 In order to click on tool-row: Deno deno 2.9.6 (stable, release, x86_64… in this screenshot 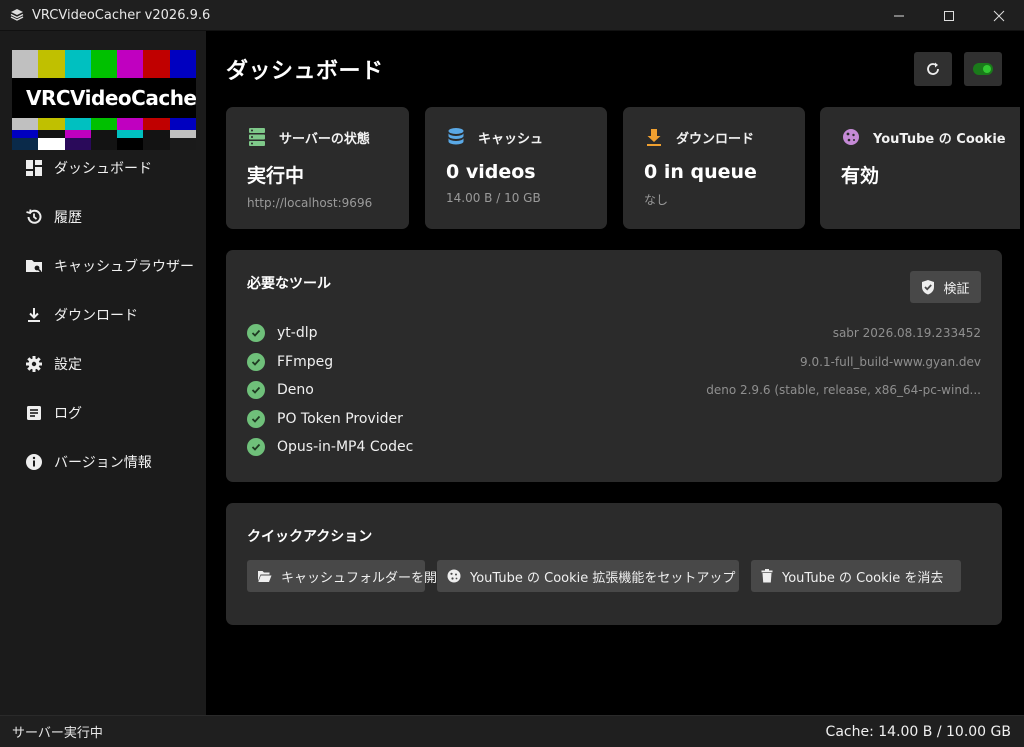, I will do `click(614, 390)`.